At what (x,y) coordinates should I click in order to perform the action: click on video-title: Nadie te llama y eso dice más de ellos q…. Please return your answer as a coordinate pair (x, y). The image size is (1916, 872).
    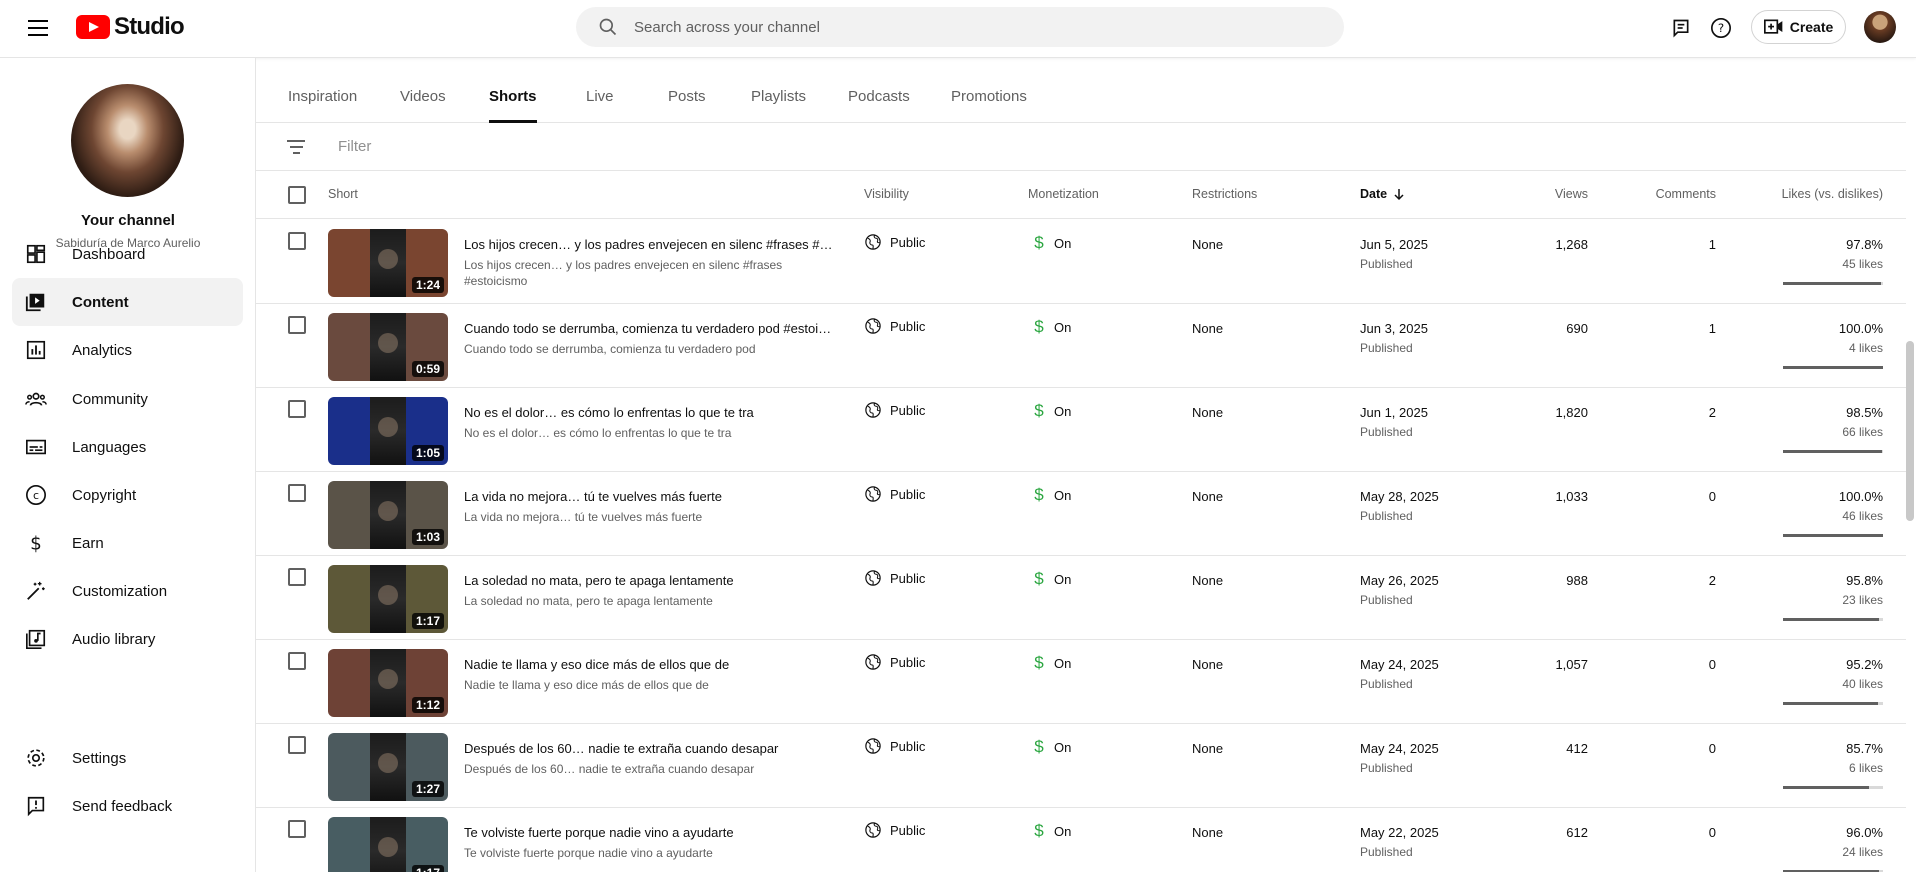
    Looking at the image, I should click on (649, 664).